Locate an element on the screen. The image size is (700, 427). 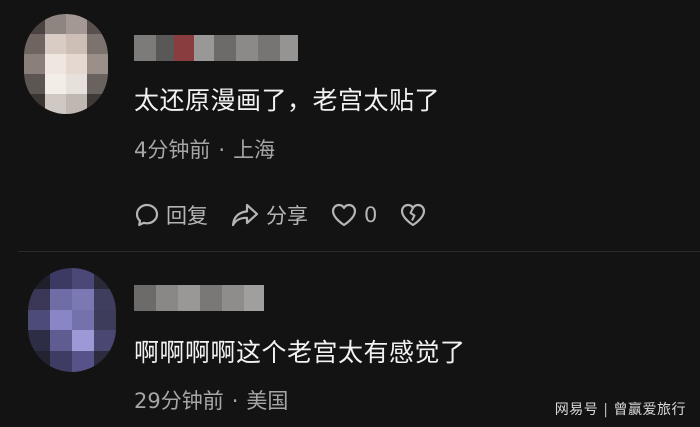
like-count: 0 is located at coordinates (371, 215).